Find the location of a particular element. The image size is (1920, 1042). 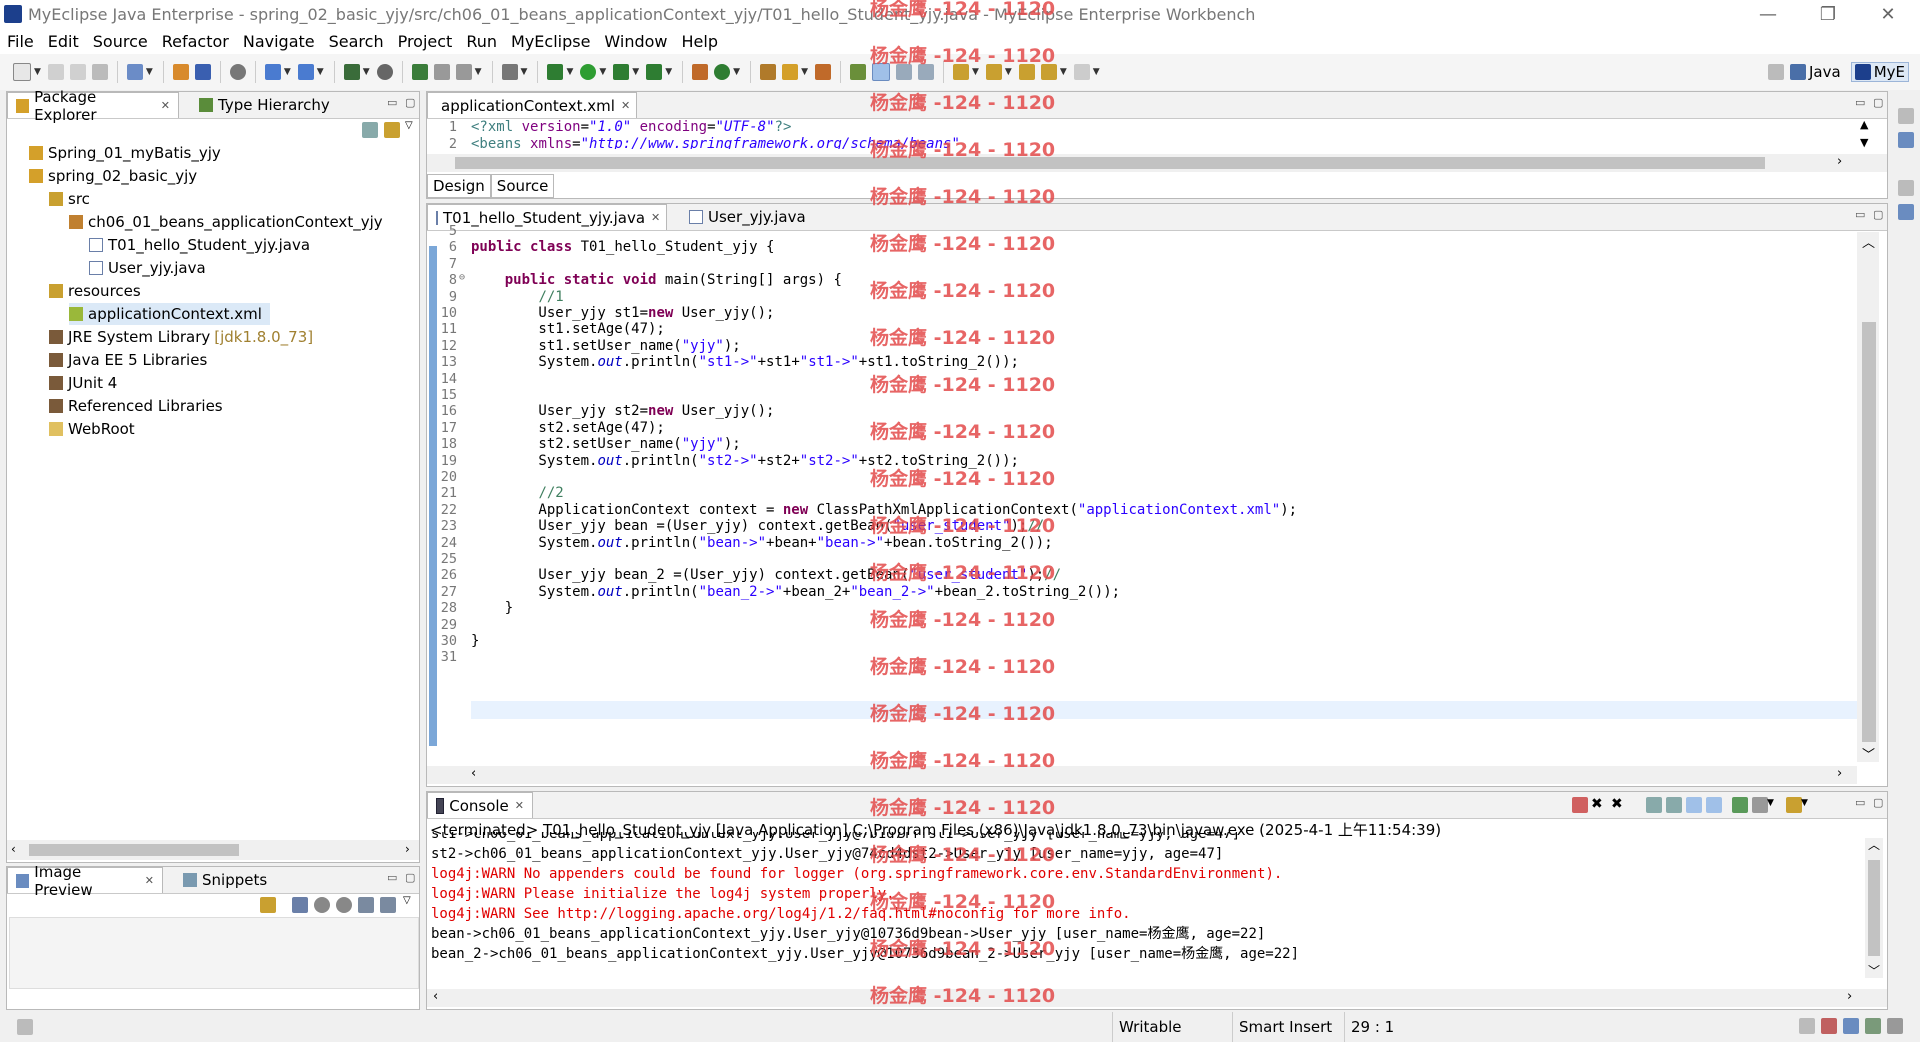

link-with-editor-icon is located at coordinates (392, 130).